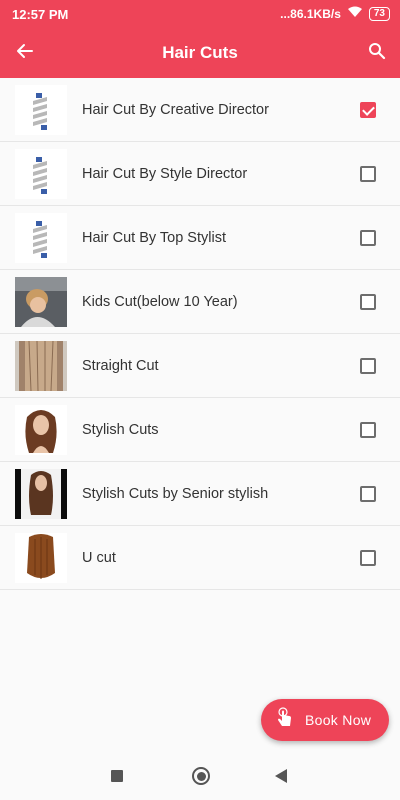 The image size is (400, 800). I want to click on home-button, so click(201, 776).